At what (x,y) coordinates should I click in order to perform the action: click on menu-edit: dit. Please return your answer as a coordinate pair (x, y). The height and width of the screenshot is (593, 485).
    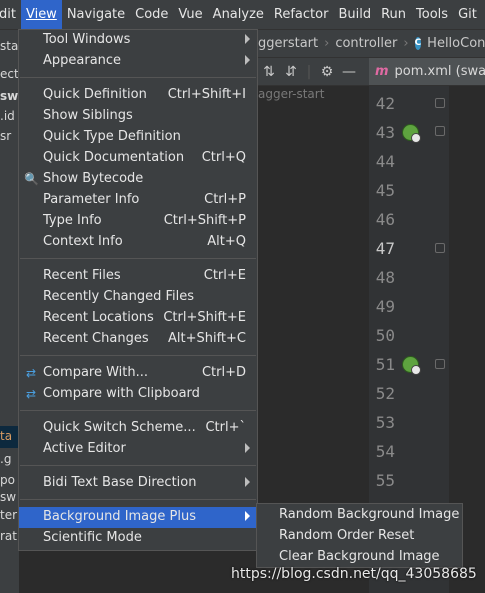
    Looking at the image, I should click on (10, 14).